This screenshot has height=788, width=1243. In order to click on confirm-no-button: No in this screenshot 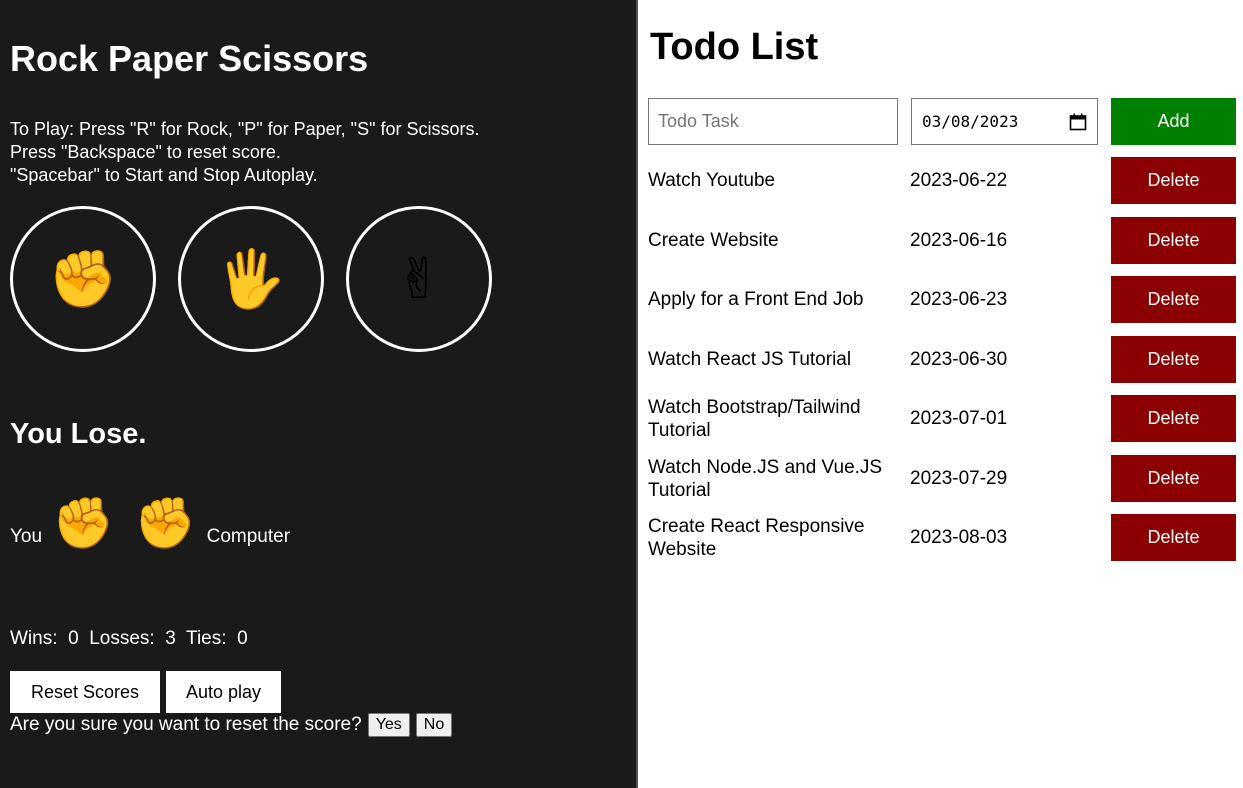, I will do `click(434, 725)`.